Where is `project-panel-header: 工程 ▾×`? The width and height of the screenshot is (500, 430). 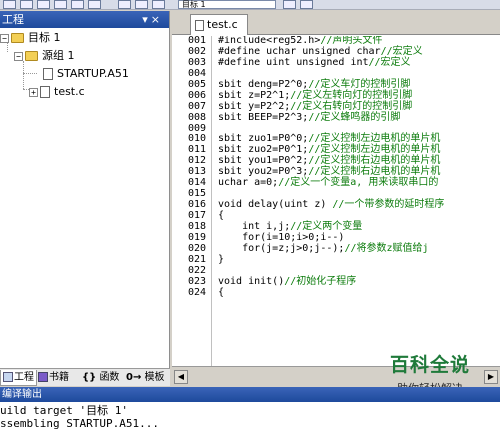 project-panel-header: 工程 ▾× is located at coordinates (84, 19).